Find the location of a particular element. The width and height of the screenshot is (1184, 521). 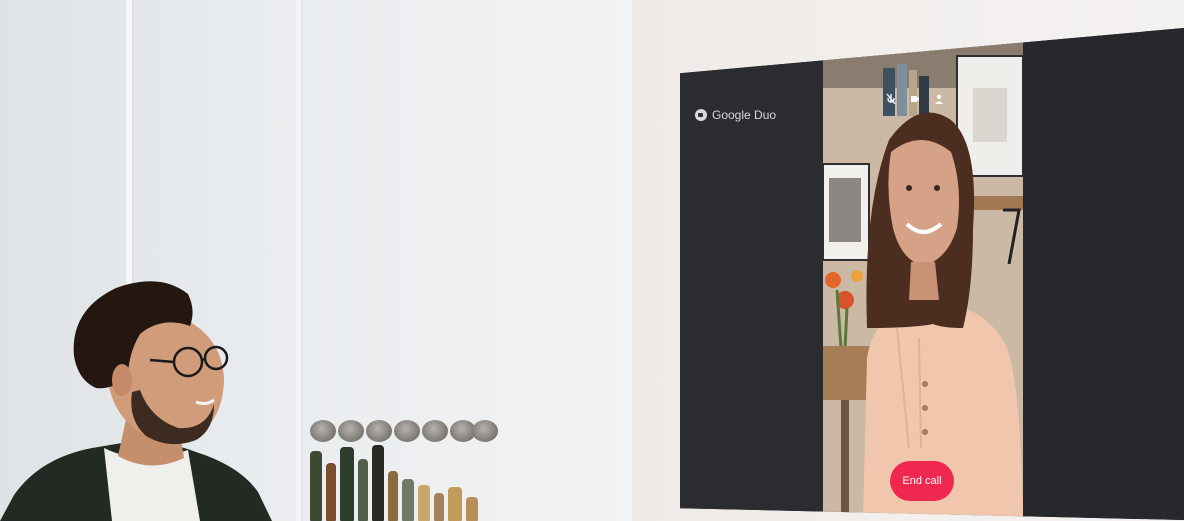

kitchen-shelf is located at coordinates (402, 469).